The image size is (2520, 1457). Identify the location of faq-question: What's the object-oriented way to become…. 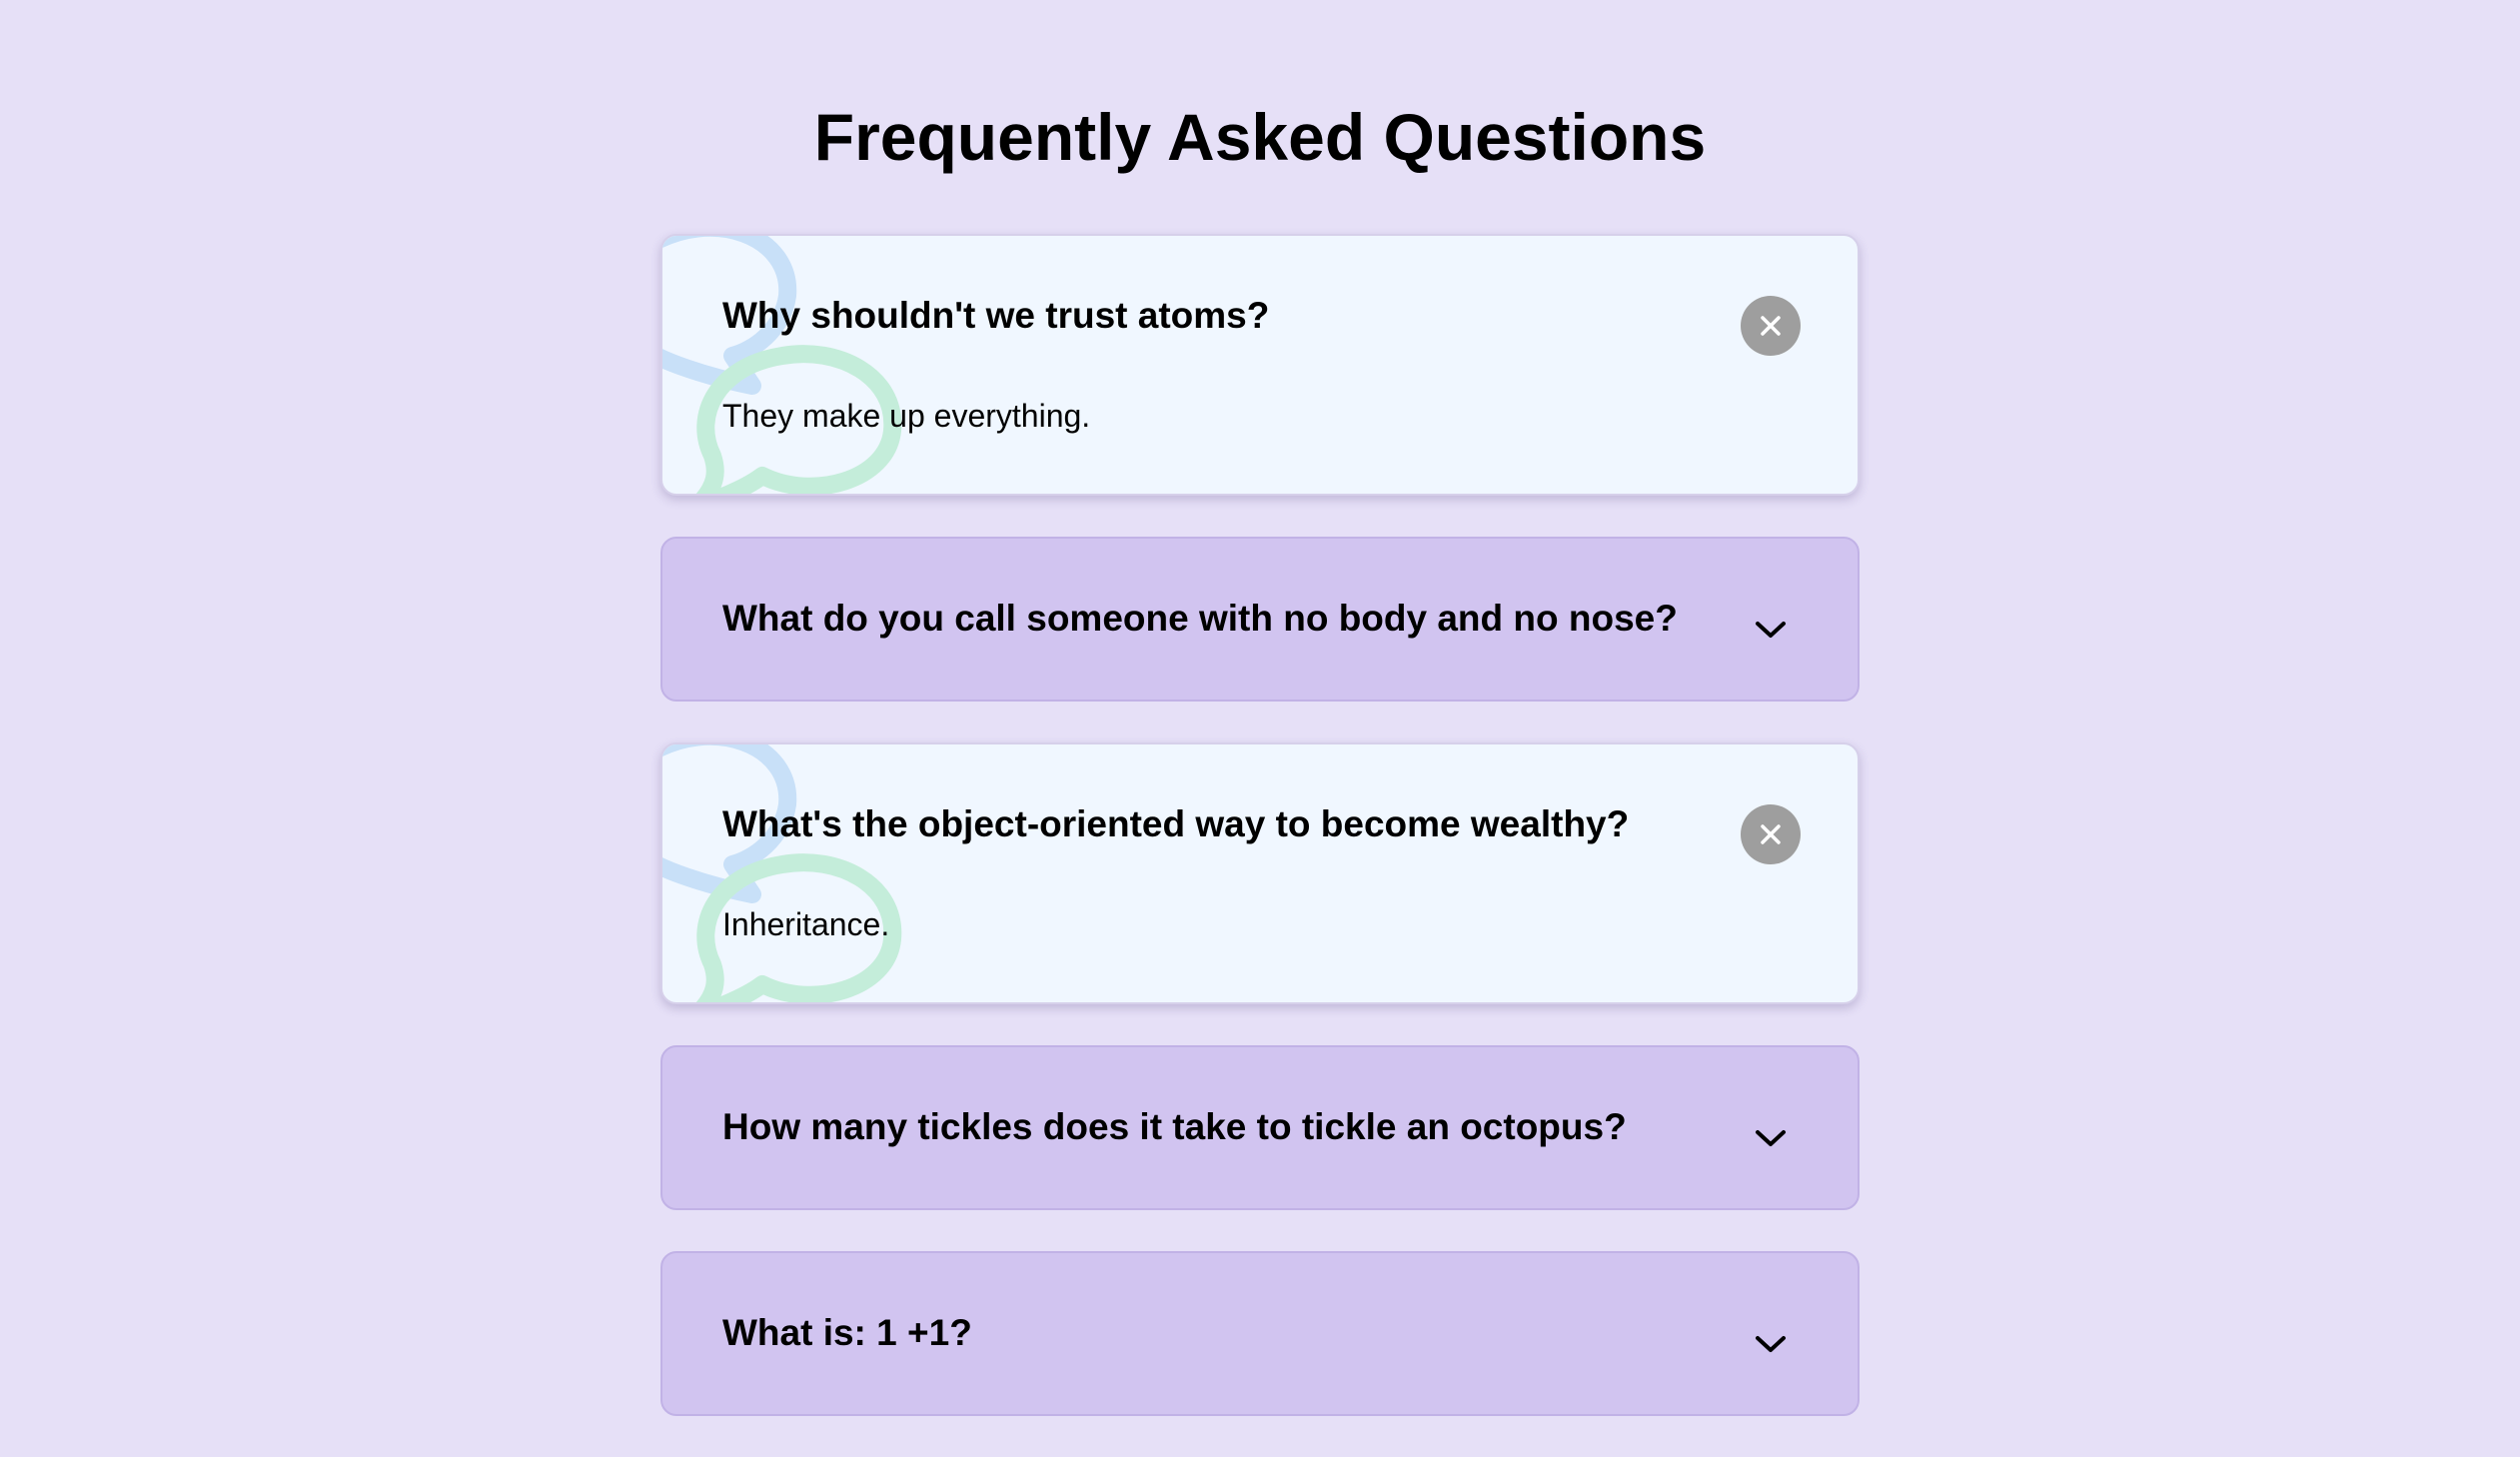
(1175, 824).